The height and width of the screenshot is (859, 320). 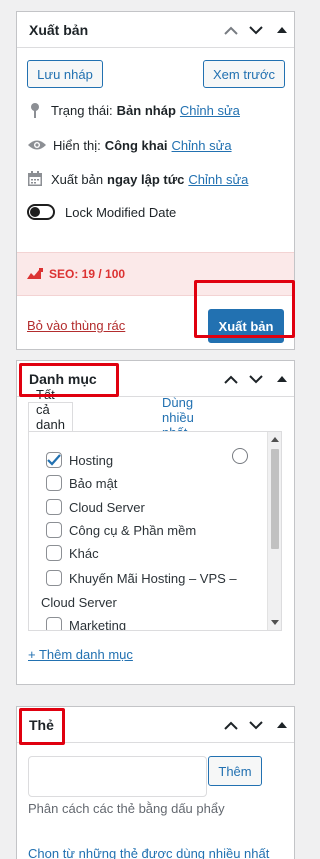 I want to click on visibility-row: Hiển thị: Công khai Chỉnh sửa, so click(x=129, y=145).